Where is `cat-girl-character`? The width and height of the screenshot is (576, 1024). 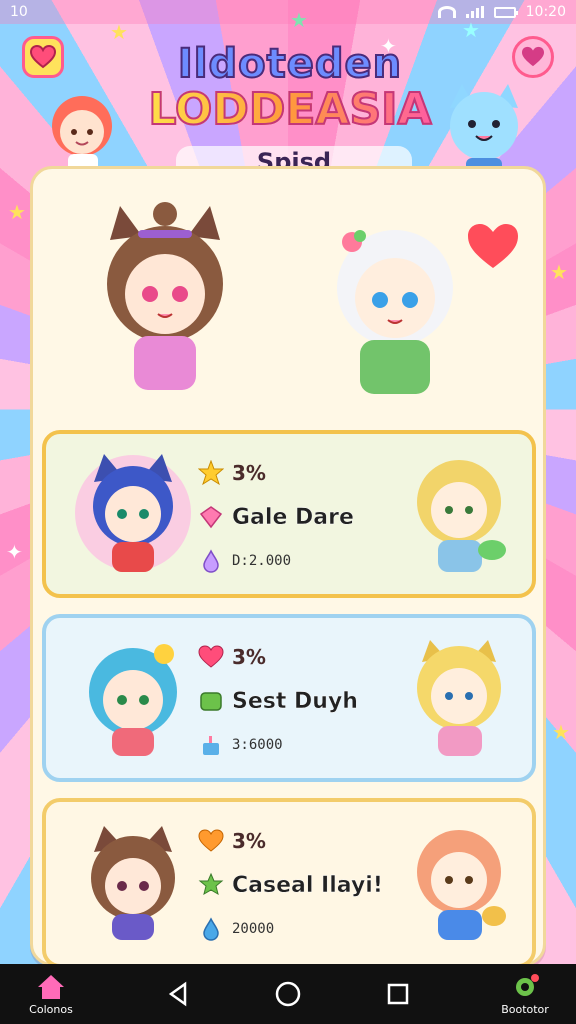
cat-girl-character is located at coordinates (165, 301).